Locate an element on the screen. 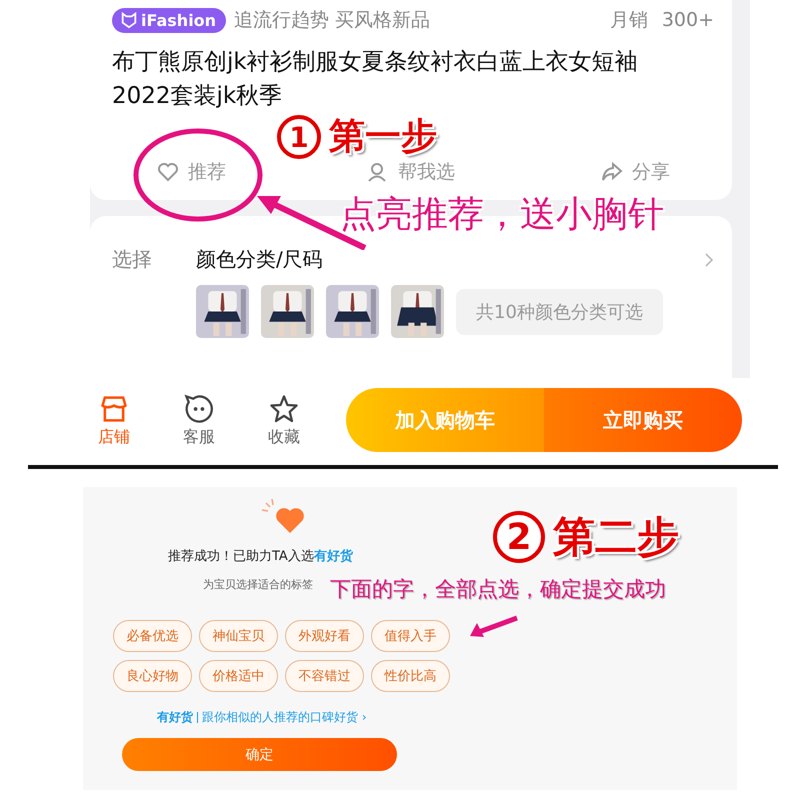  product-title: 布丁熊原创jk衬衫制服女夏条纹衬衣白蓝上衣女短袖2022套装jk秋季 is located at coordinates (375, 79).